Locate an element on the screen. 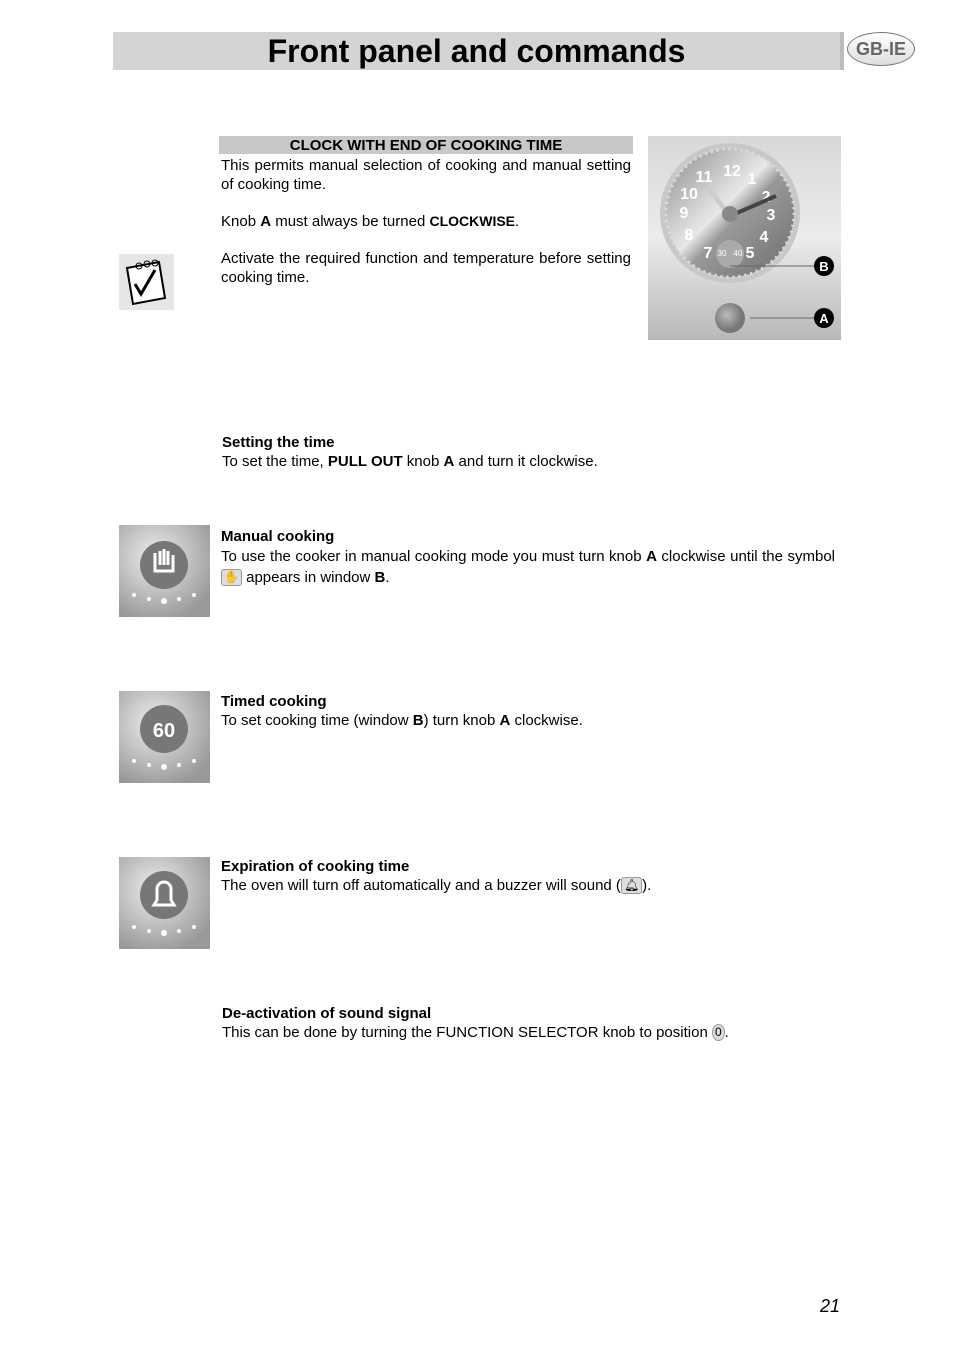  svg-text: 60 is located at coordinates (164, 731).